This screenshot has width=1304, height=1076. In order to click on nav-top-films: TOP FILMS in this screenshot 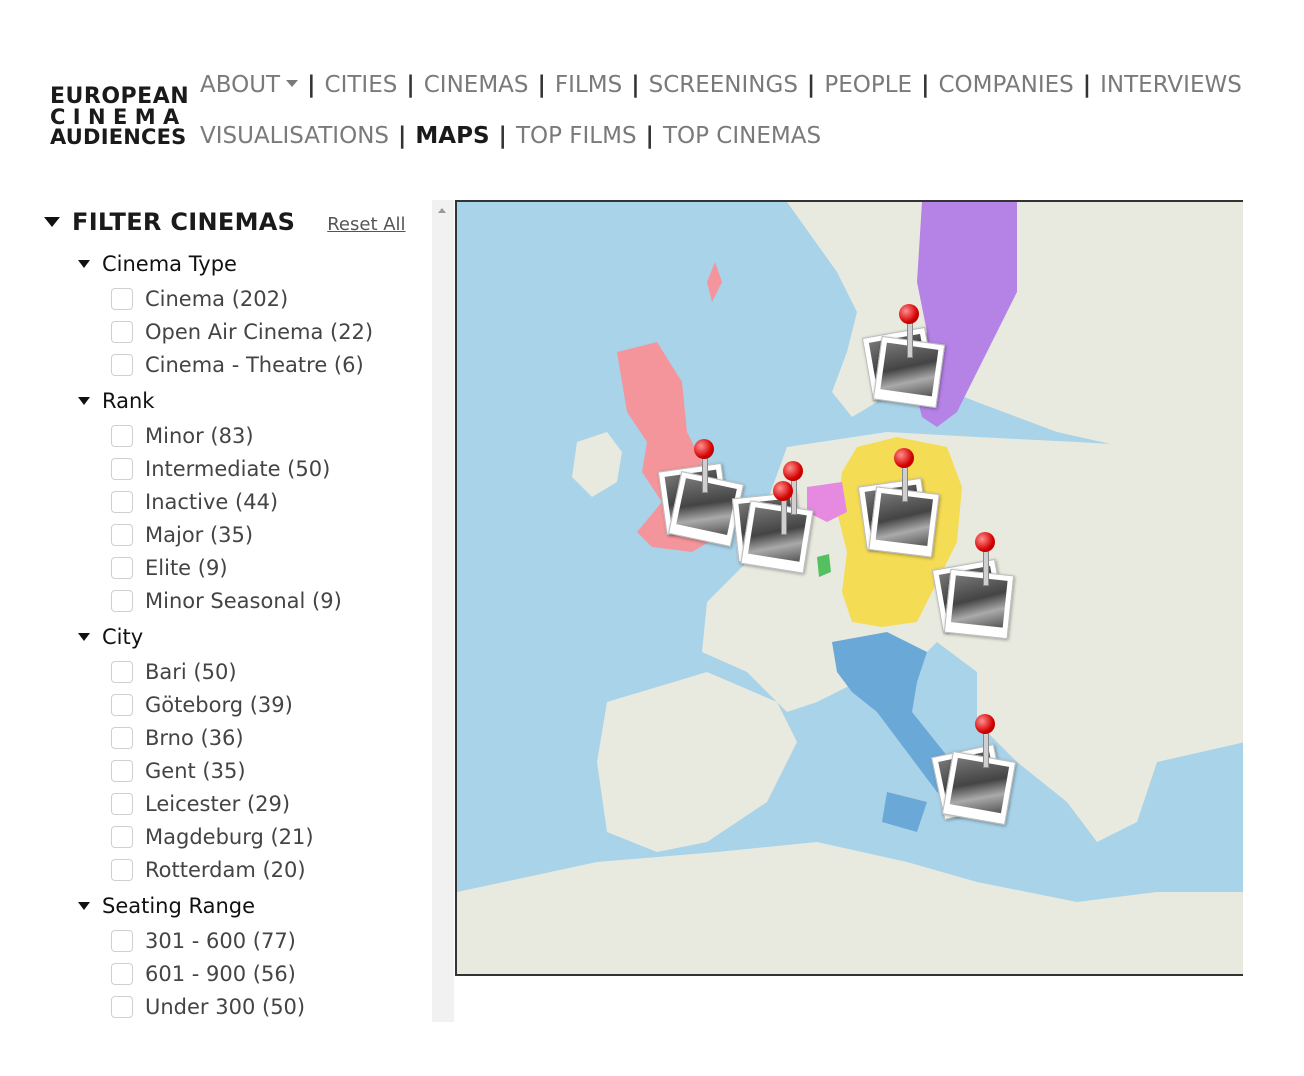, I will do `click(576, 136)`.